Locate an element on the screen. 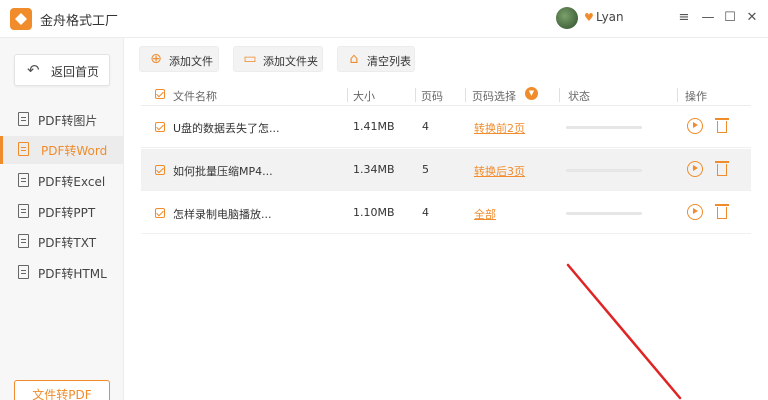 This screenshot has width=768, height=400. add-folder-button: ▭ 添加文件夹 is located at coordinates (278, 59).